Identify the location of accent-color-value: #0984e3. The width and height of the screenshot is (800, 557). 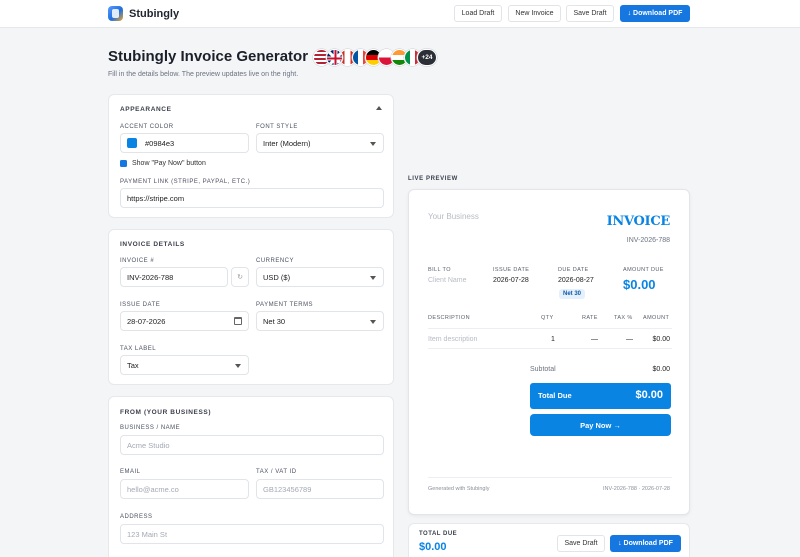
(160, 143).